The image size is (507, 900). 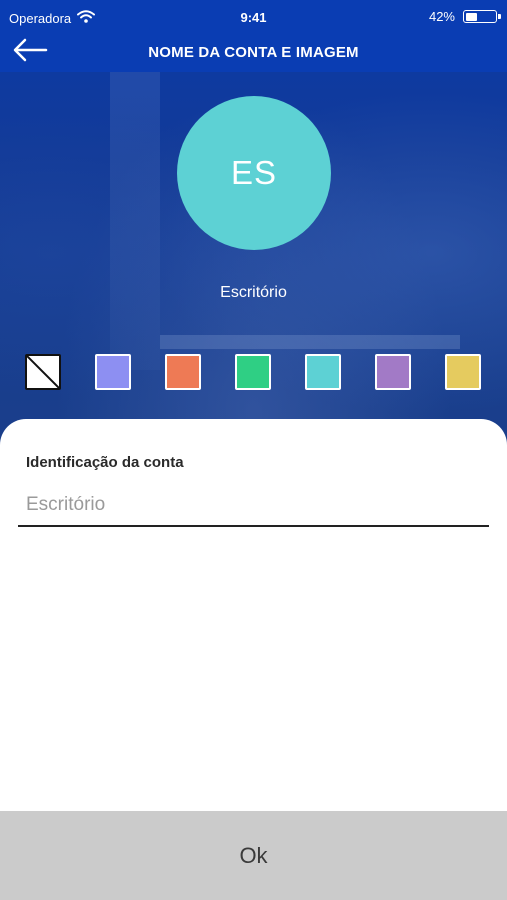 I want to click on status-bar: Operadora 9:41 42%, so click(x=253, y=18).